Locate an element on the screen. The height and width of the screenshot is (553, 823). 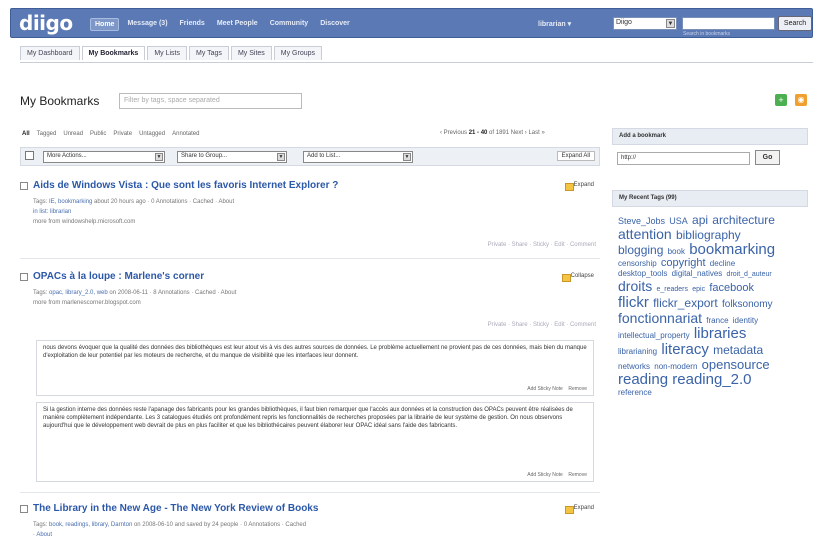
pager-next: Next › is located at coordinates (519, 133).